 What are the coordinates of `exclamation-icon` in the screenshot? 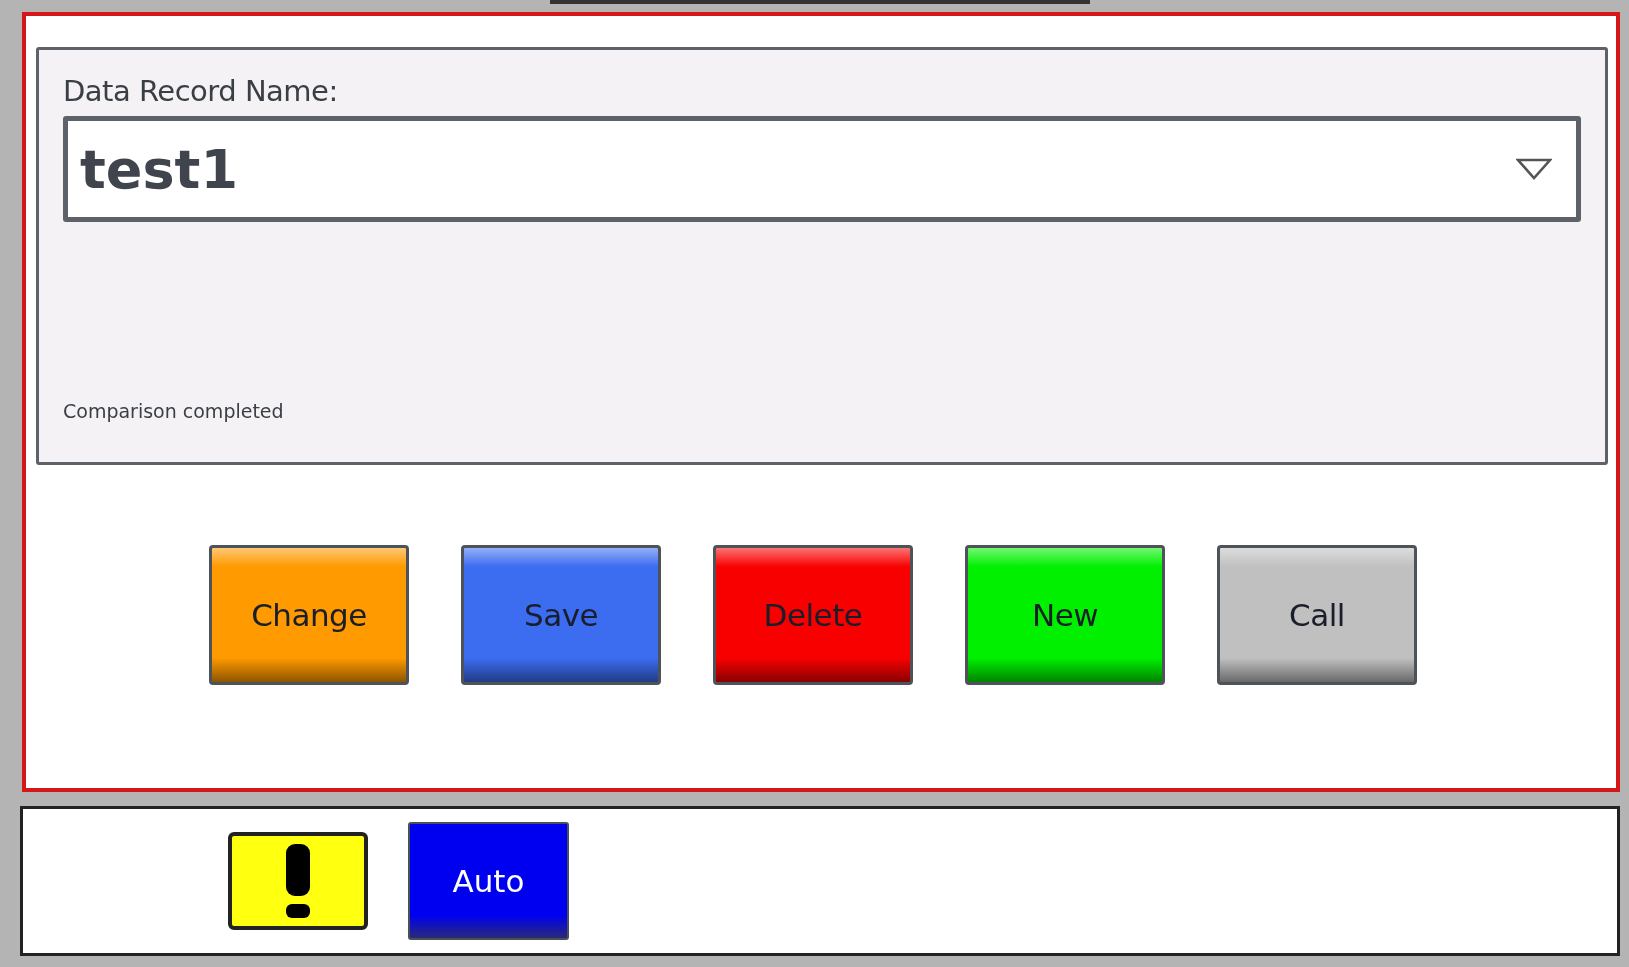 It's located at (298, 881).